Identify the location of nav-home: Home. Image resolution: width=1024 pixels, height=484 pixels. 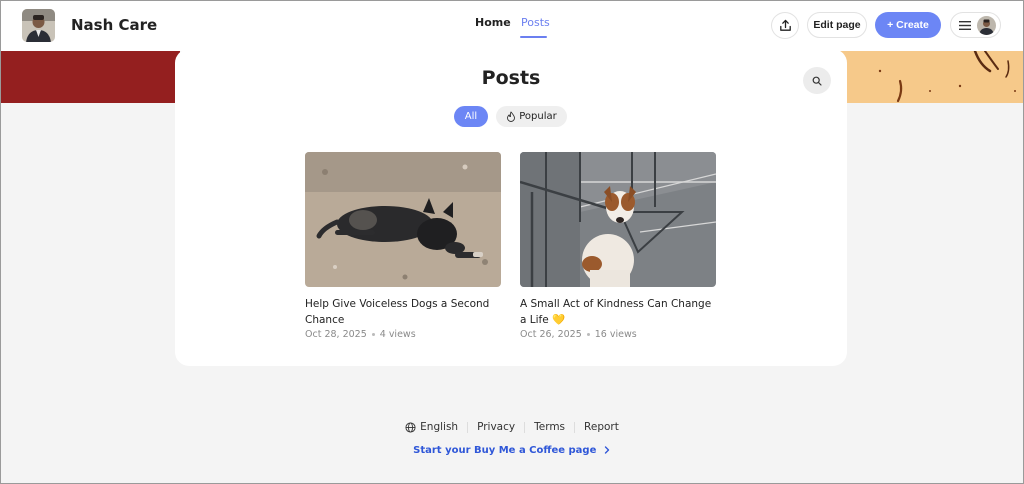
(493, 22).